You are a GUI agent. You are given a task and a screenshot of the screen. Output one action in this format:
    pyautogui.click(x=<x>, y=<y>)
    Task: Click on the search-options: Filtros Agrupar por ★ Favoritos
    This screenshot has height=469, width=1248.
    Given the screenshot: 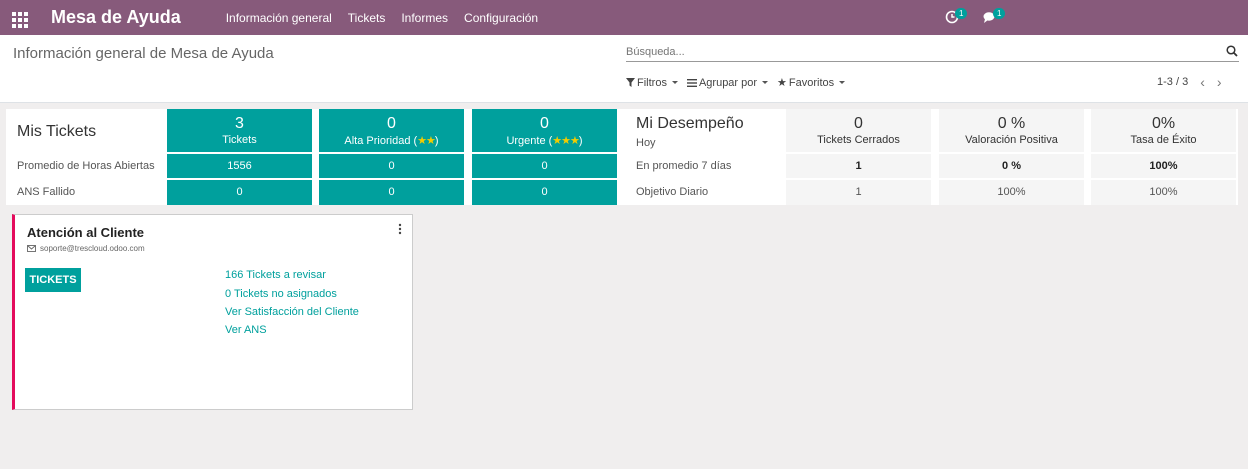 What is the action you would take?
    pyautogui.click(x=740, y=82)
    